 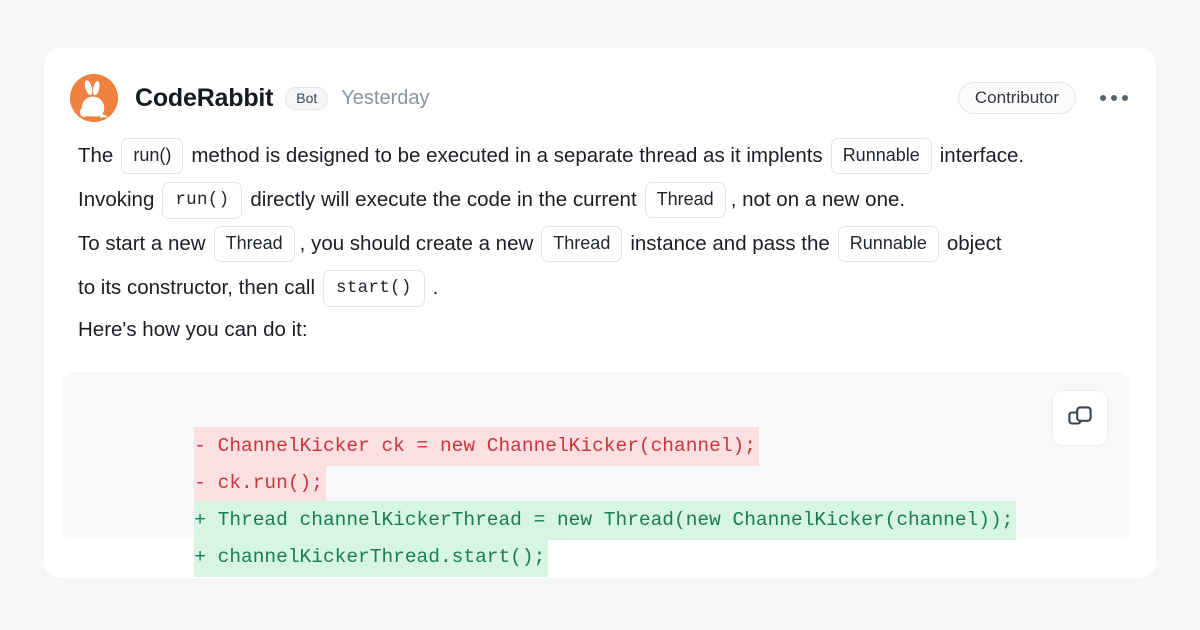 I want to click on comment-timestamp: Yesterday, so click(x=385, y=98).